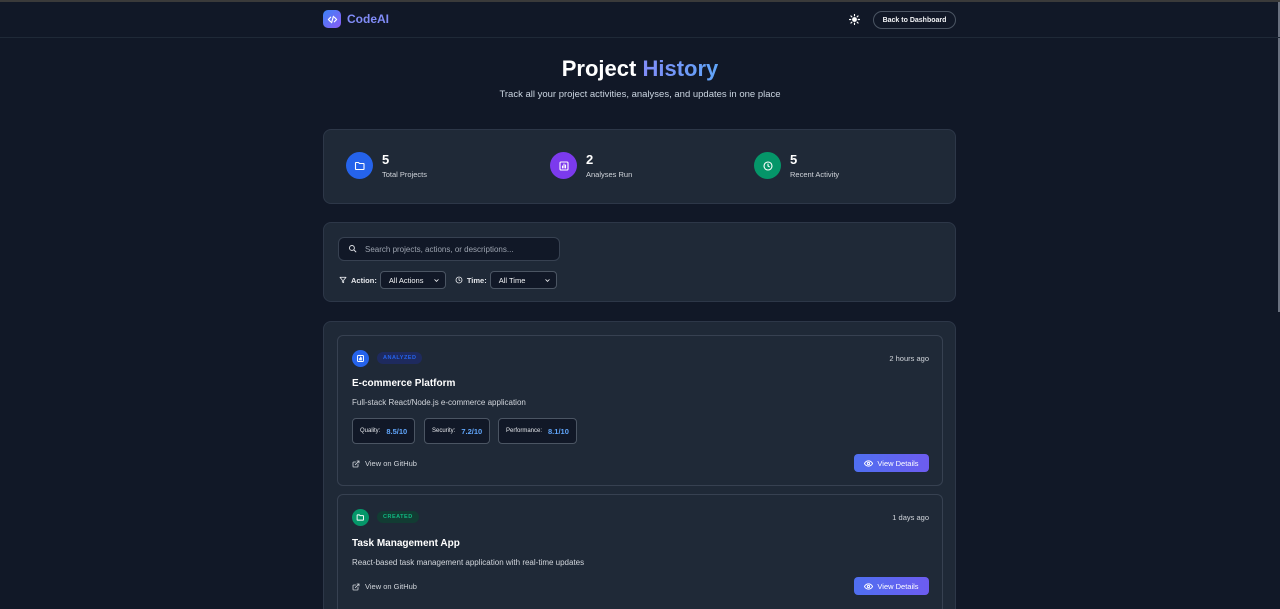 The height and width of the screenshot is (609, 1280). Describe the element at coordinates (680, 68) in the screenshot. I see `page-title-accent: History` at that location.